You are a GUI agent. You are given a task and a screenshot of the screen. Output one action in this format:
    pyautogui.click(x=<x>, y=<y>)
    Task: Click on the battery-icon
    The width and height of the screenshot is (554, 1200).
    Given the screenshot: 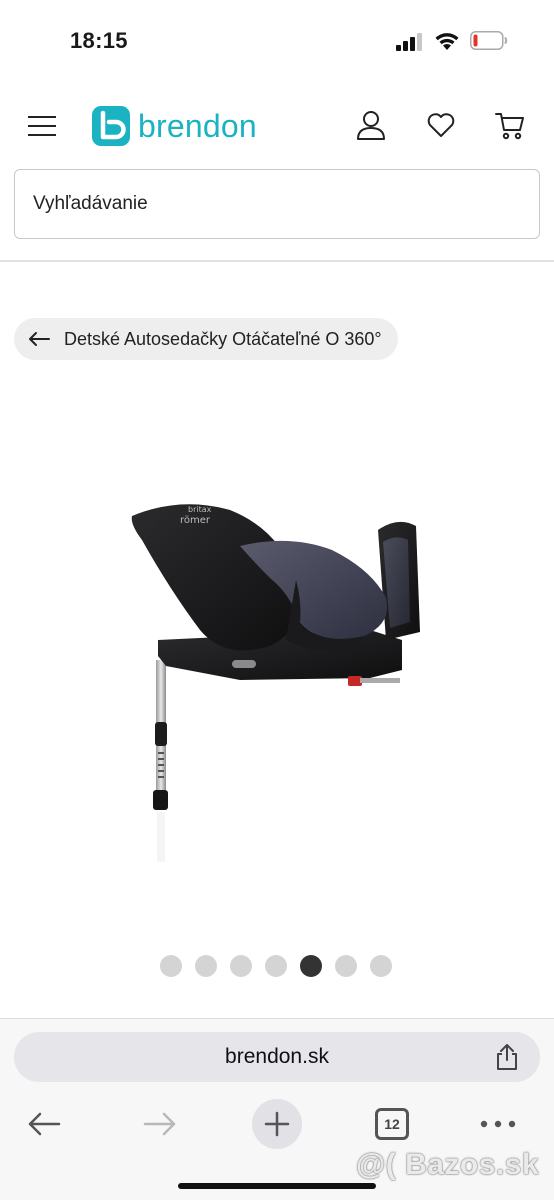 What is the action you would take?
    pyautogui.click(x=489, y=40)
    